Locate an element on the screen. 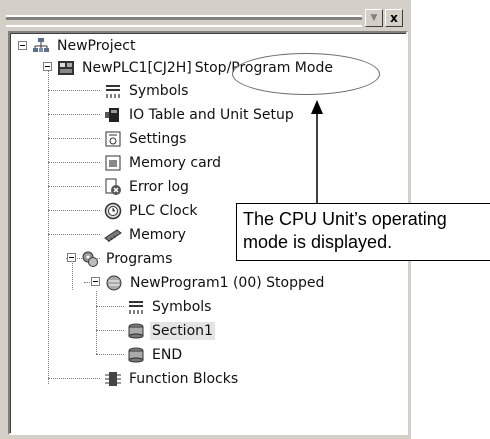  callout-line-1: The CPU Unit’s operating is located at coordinates (345, 219).